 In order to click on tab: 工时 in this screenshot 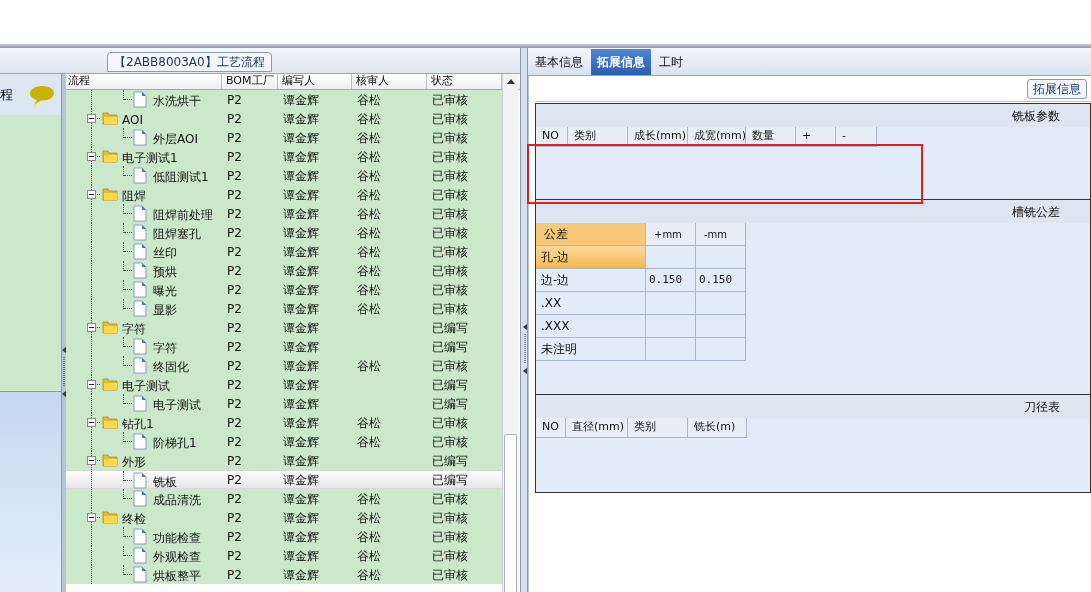, I will do `click(671, 62)`.